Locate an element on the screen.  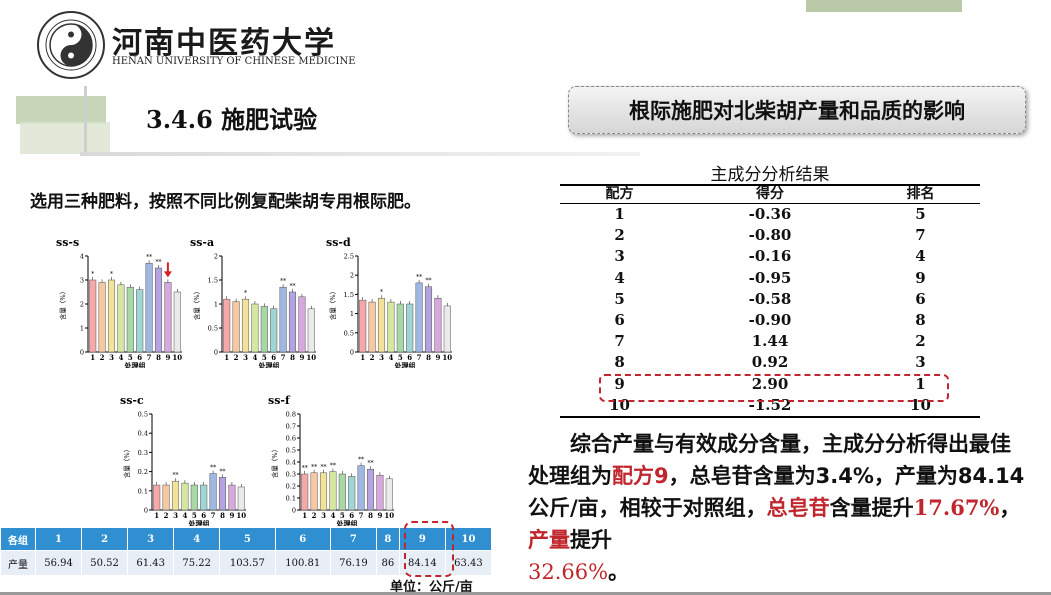
pca-title: 主成分分析结果 is located at coordinates (770, 175).